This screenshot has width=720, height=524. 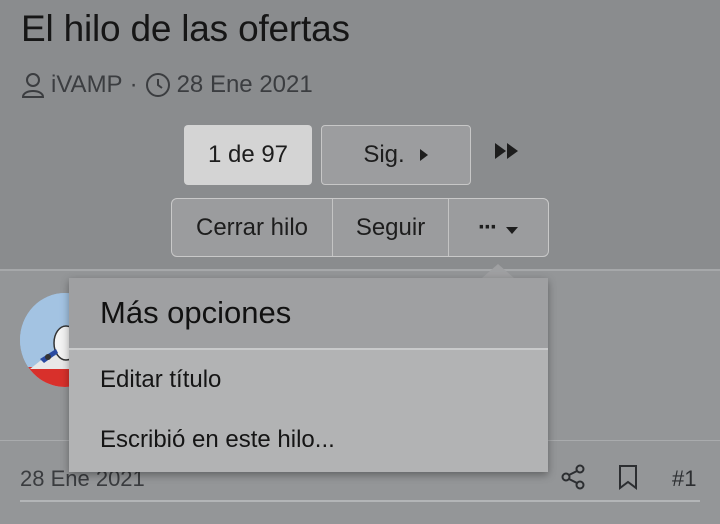 I want to click on close-thread-button: Cerrar hilo, so click(x=252, y=227).